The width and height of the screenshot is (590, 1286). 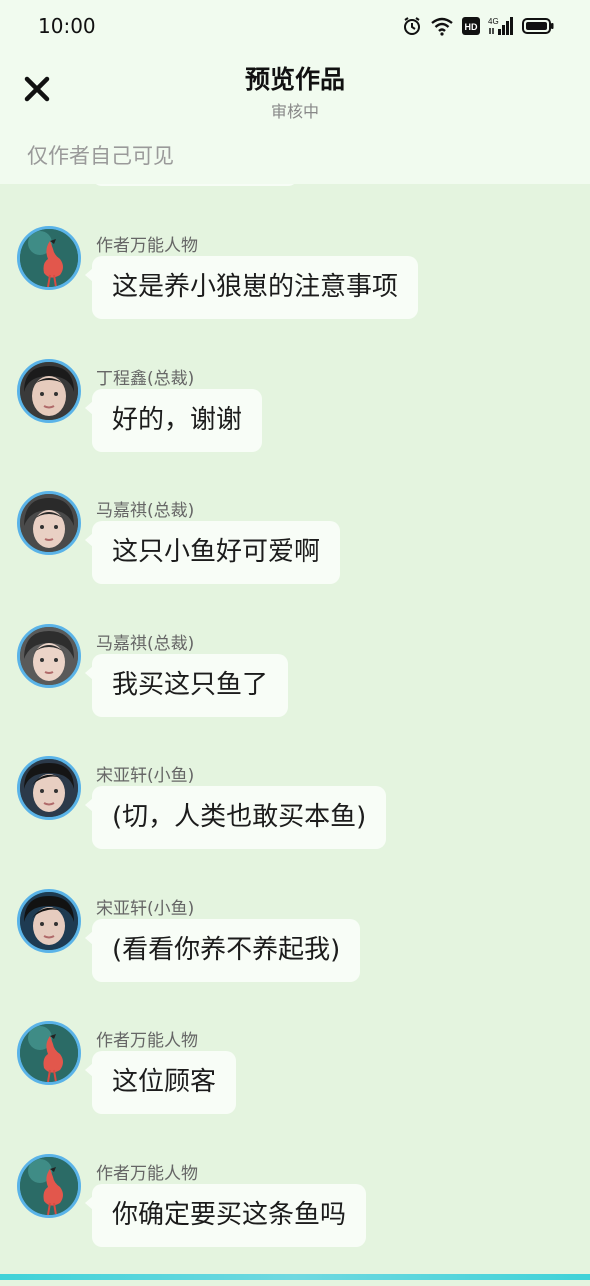 What do you see at coordinates (295, 1087) in the screenshot?
I see `message-item: 作者万能人物 这位顾客` at bounding box center [295, 1087].